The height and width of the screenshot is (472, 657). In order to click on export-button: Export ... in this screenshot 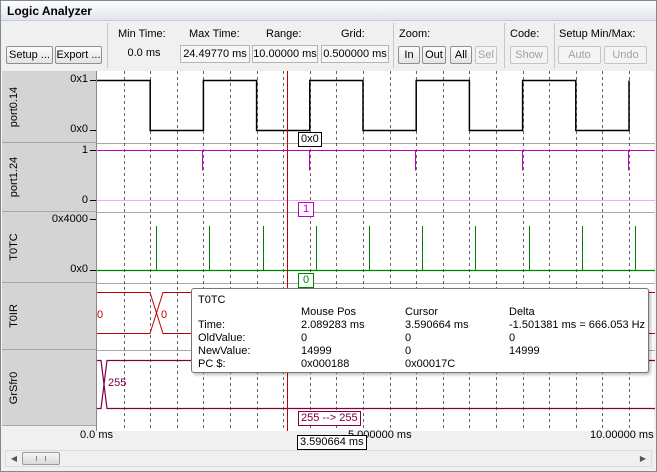, I will do `click(78, 55)`.